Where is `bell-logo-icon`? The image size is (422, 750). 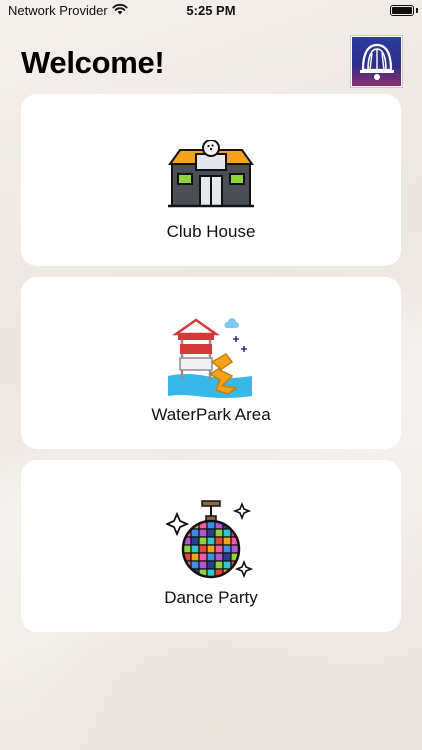 bell-logo-icon is located at coordinates (376, 61).